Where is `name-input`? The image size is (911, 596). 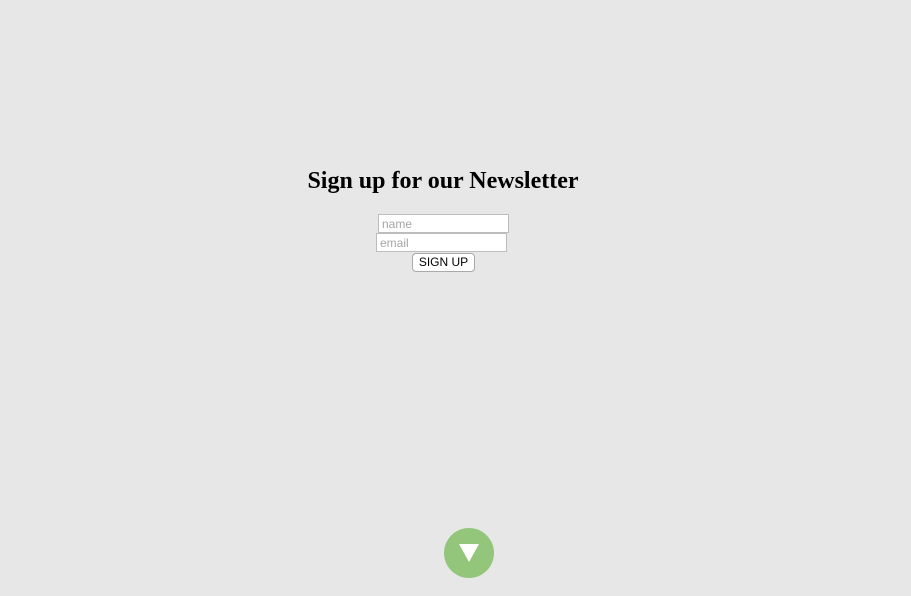 name-input is located at coordinates (443, 223).